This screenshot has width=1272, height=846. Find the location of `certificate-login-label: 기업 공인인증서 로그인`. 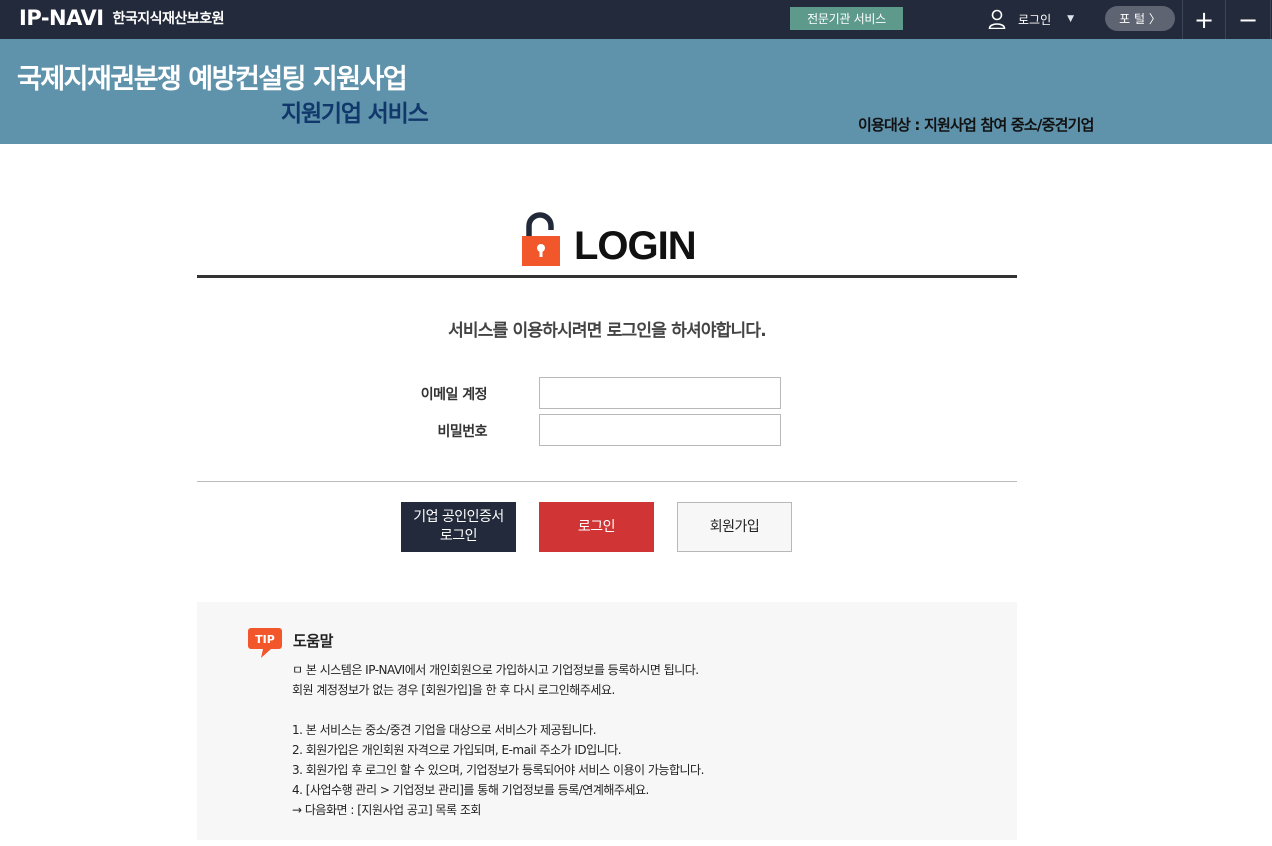

certificate-login-label: 기업 공인인증서 로그인 is located at coordinates (458, 527).